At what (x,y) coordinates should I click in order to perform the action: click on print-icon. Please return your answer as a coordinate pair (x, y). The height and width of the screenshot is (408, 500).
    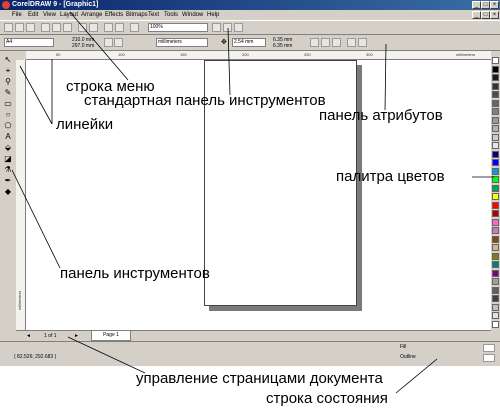
    Looking at the image, I should click on (134, 27).